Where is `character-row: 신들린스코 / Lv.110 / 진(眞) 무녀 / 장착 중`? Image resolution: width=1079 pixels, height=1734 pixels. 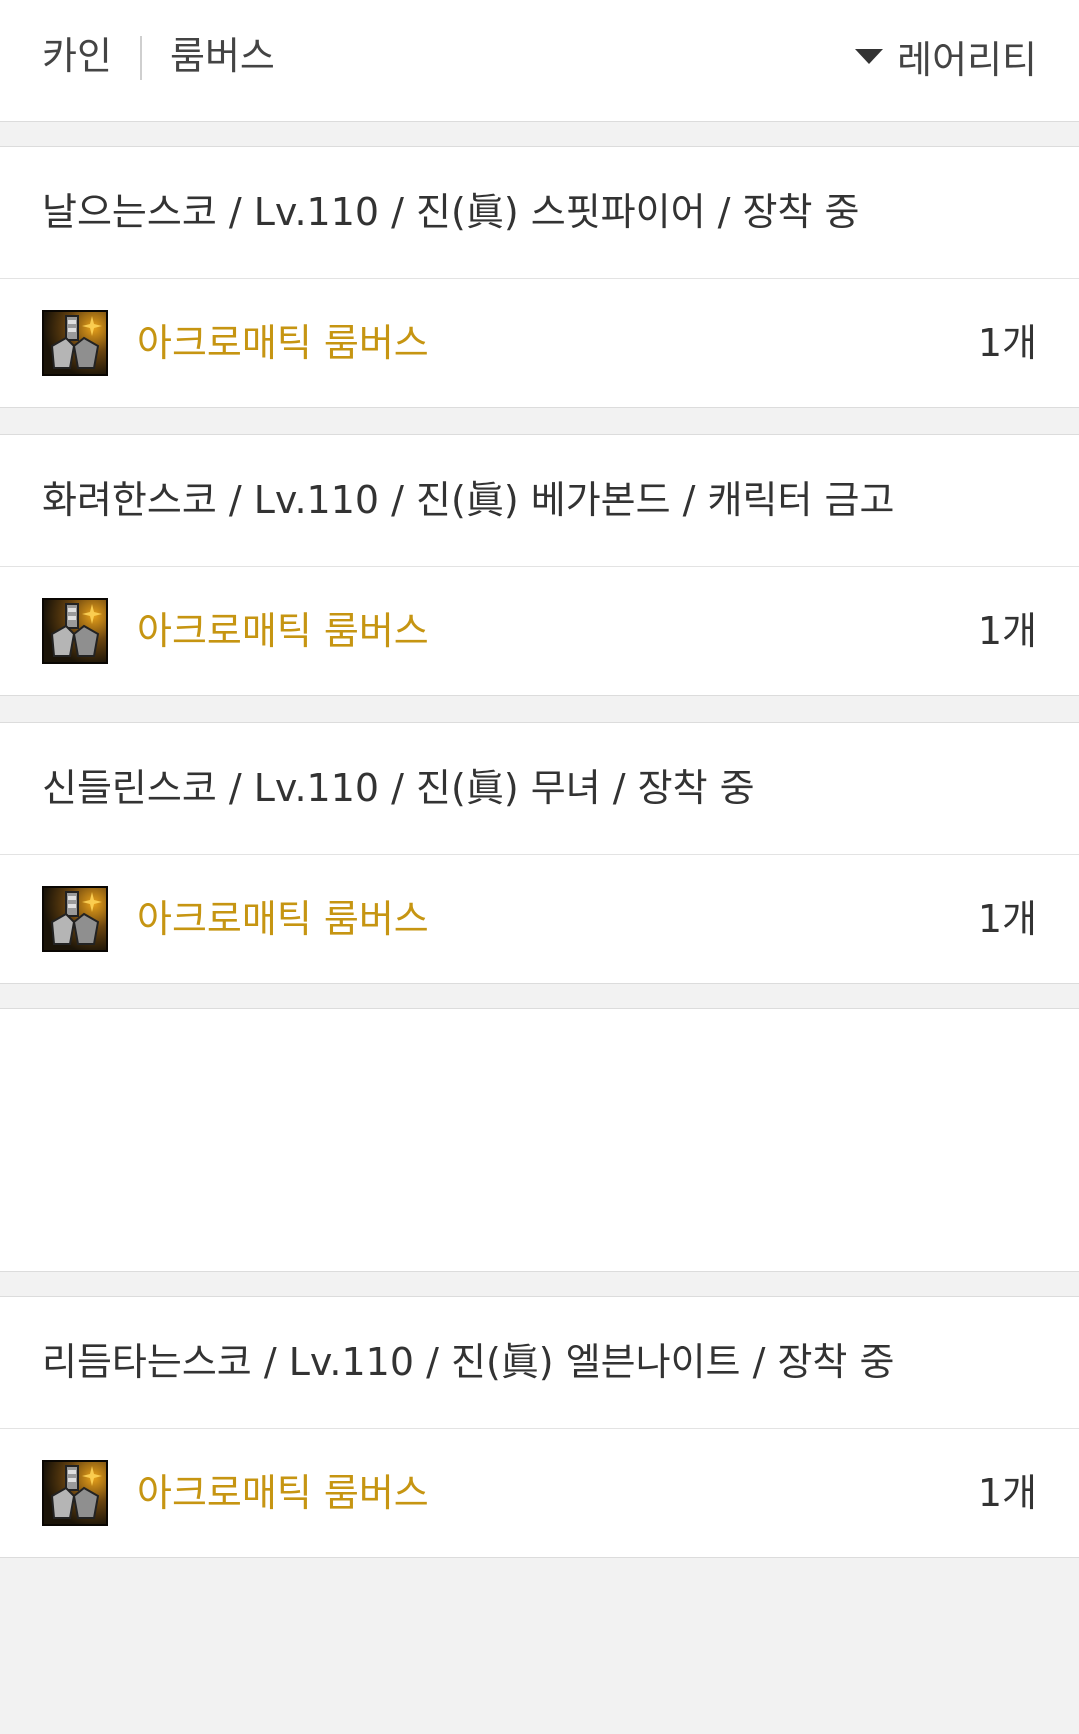
character-row: 신들린스코 / Lv.110 / 진(眞) 무녀 / 장착 중 is located at coordinates (539, 789).